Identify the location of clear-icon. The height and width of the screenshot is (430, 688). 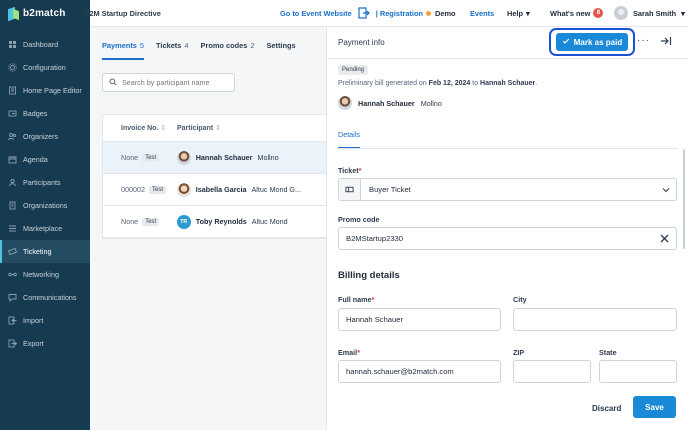
(664, 238).